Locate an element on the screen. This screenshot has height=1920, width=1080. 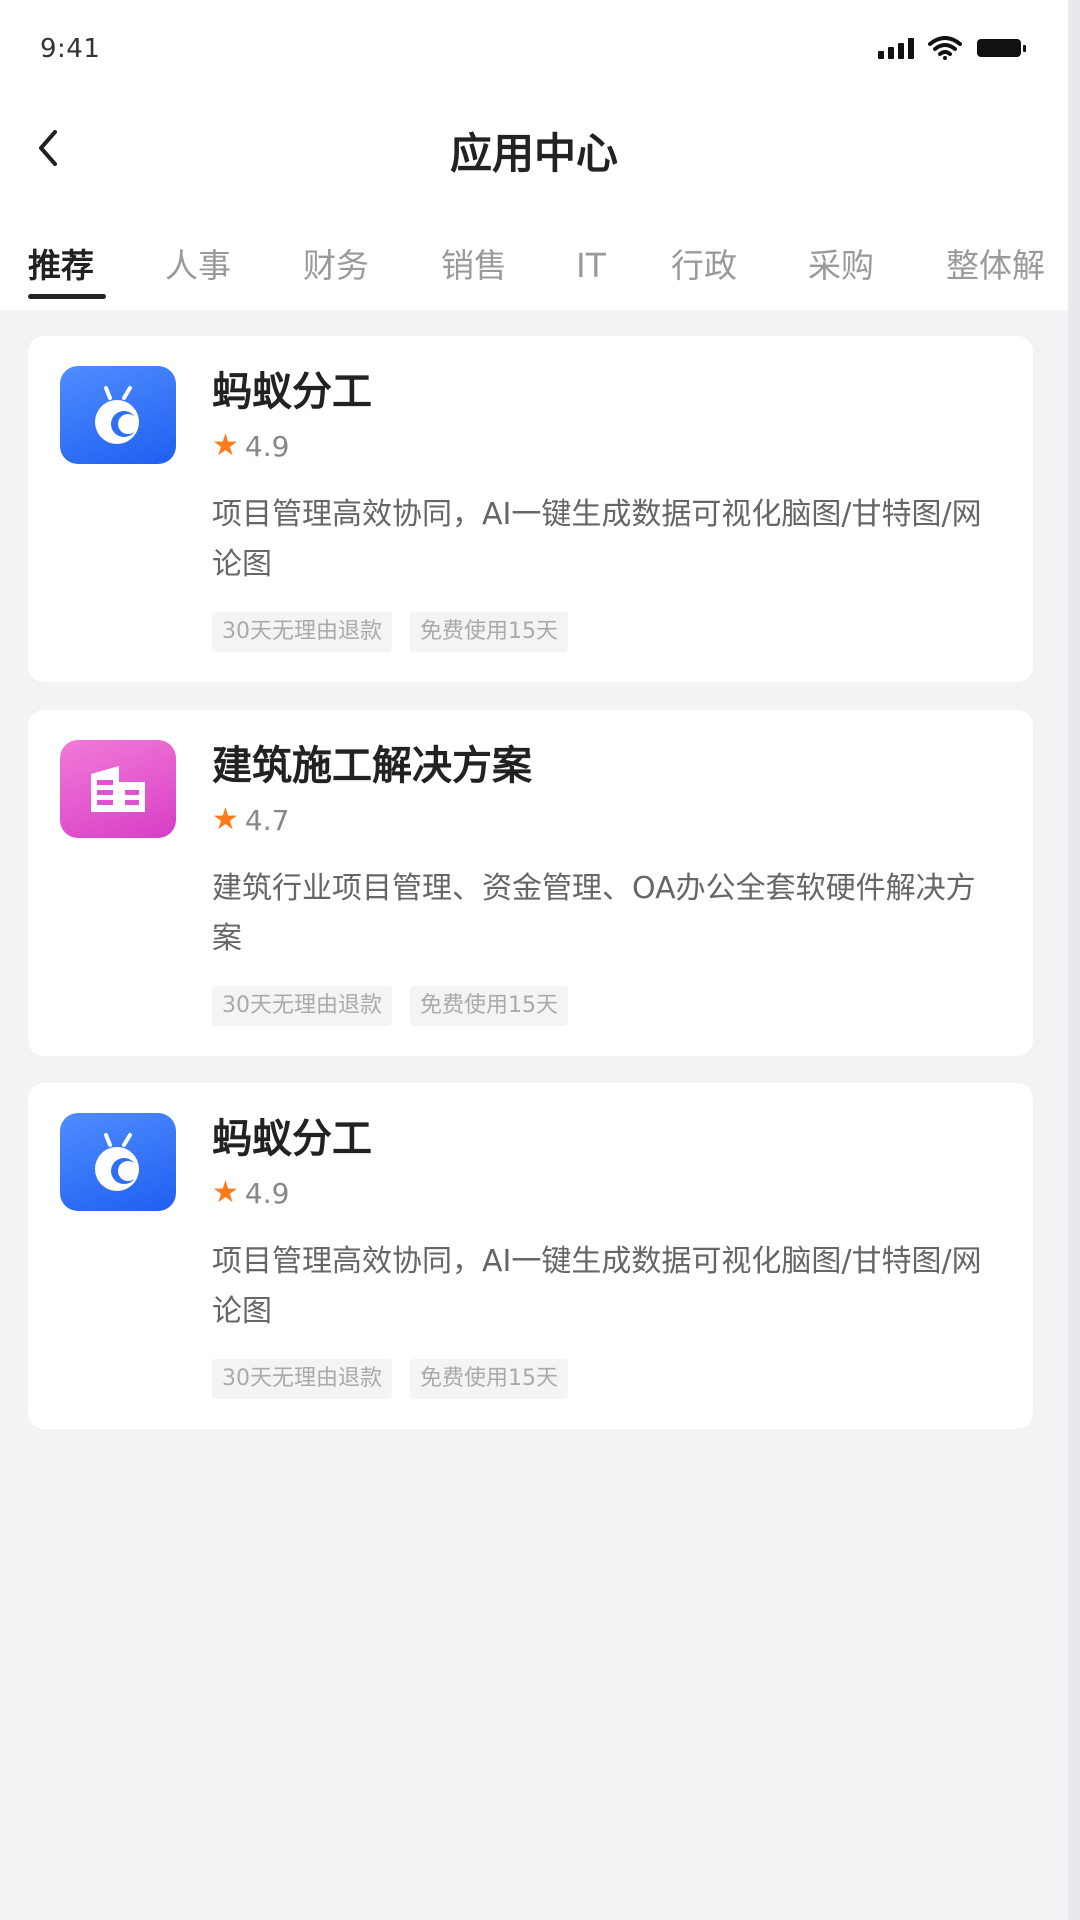
cellular-signal-icon is located at coordinates (896, 48).